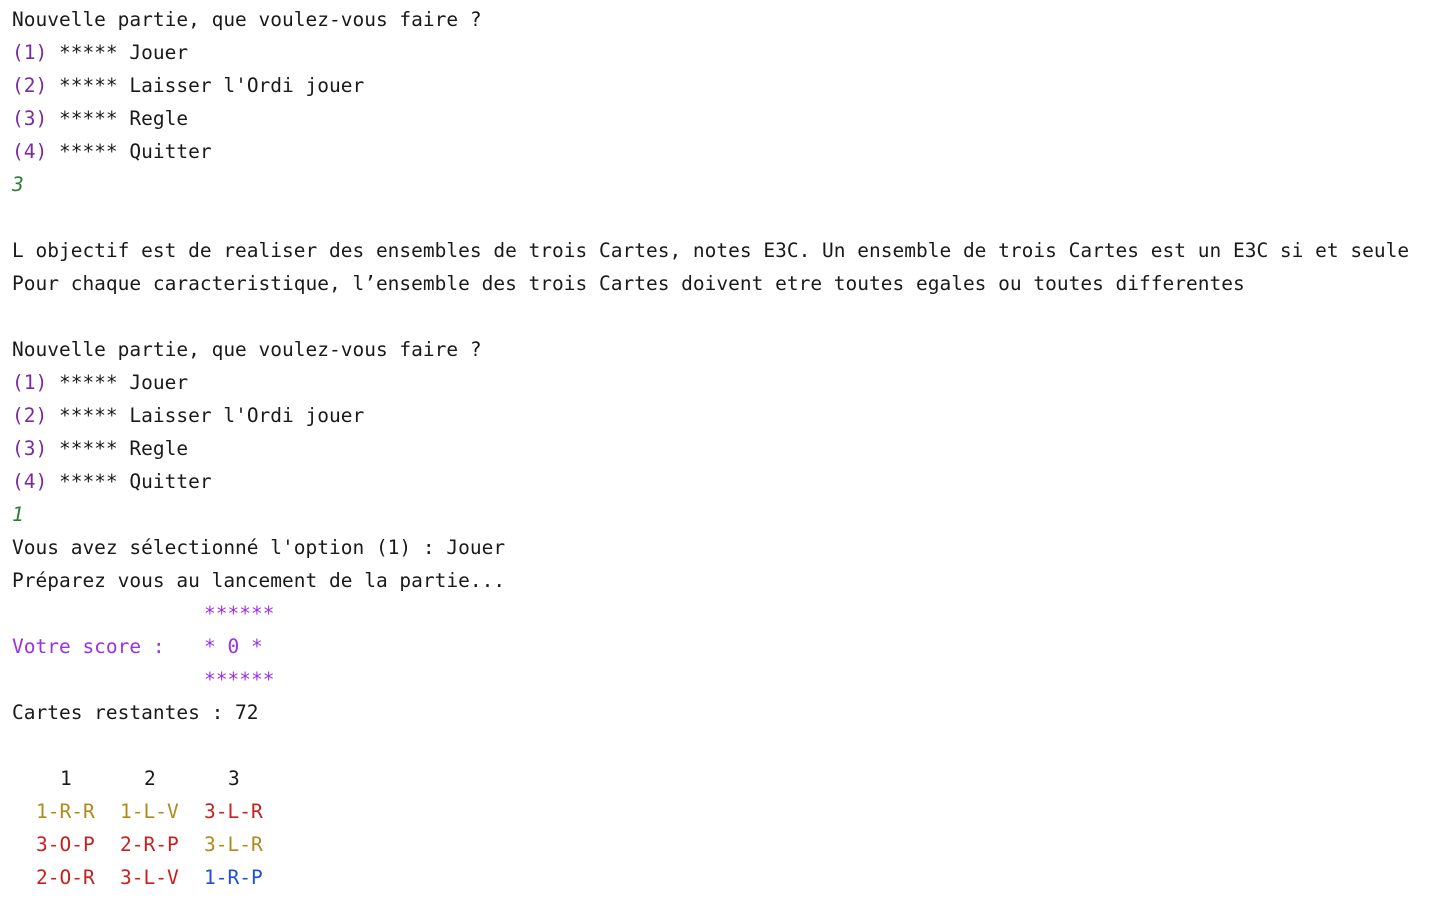  What do you see at coordinates (149, 811) in the screenshot?
I see `card-cell: 1-L-V` at bounding box center [149, 811].